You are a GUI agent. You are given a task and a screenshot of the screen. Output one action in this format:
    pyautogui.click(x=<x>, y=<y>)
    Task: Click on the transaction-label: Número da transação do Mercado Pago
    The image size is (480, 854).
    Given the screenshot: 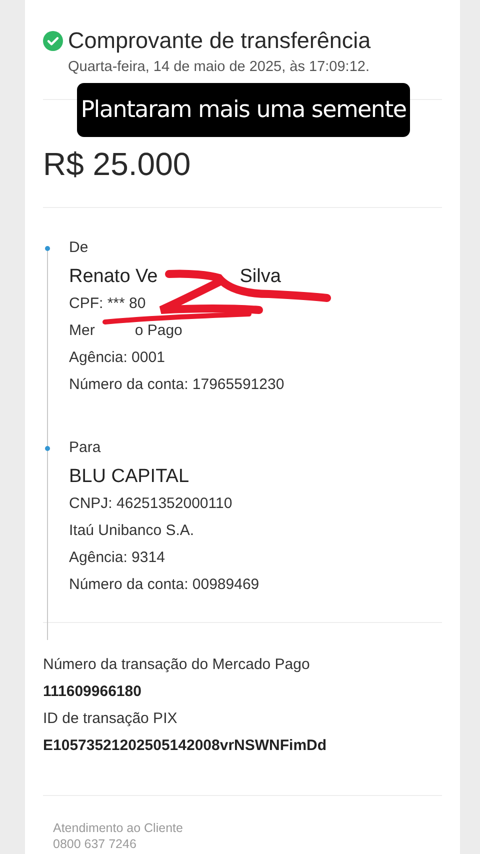 What is the action you would take?
    pyautogui.click(x=177, y=665)
    